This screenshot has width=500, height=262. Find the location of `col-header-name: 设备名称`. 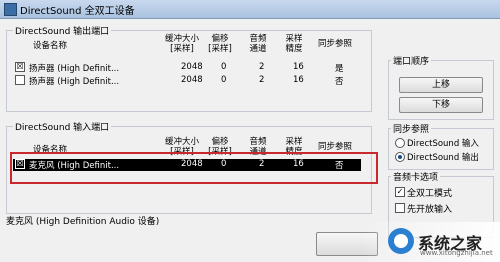

col-header-name: 设备名称 is located at coordinates (50, 46).